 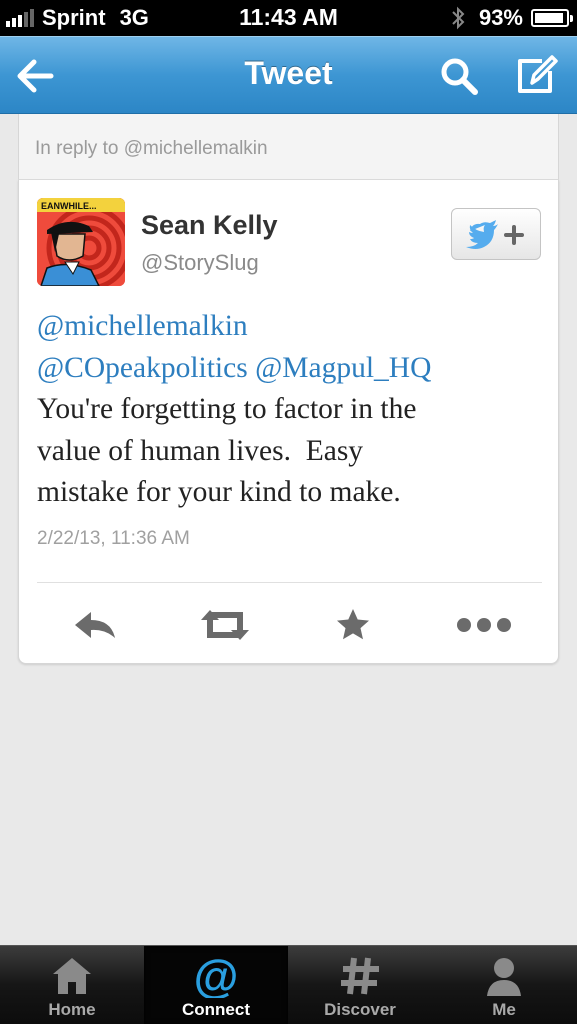 What do you see at coordinates (72, 1009) in the screenshot?
I see `tab-label: Home` at bounding box center [72, 1009].